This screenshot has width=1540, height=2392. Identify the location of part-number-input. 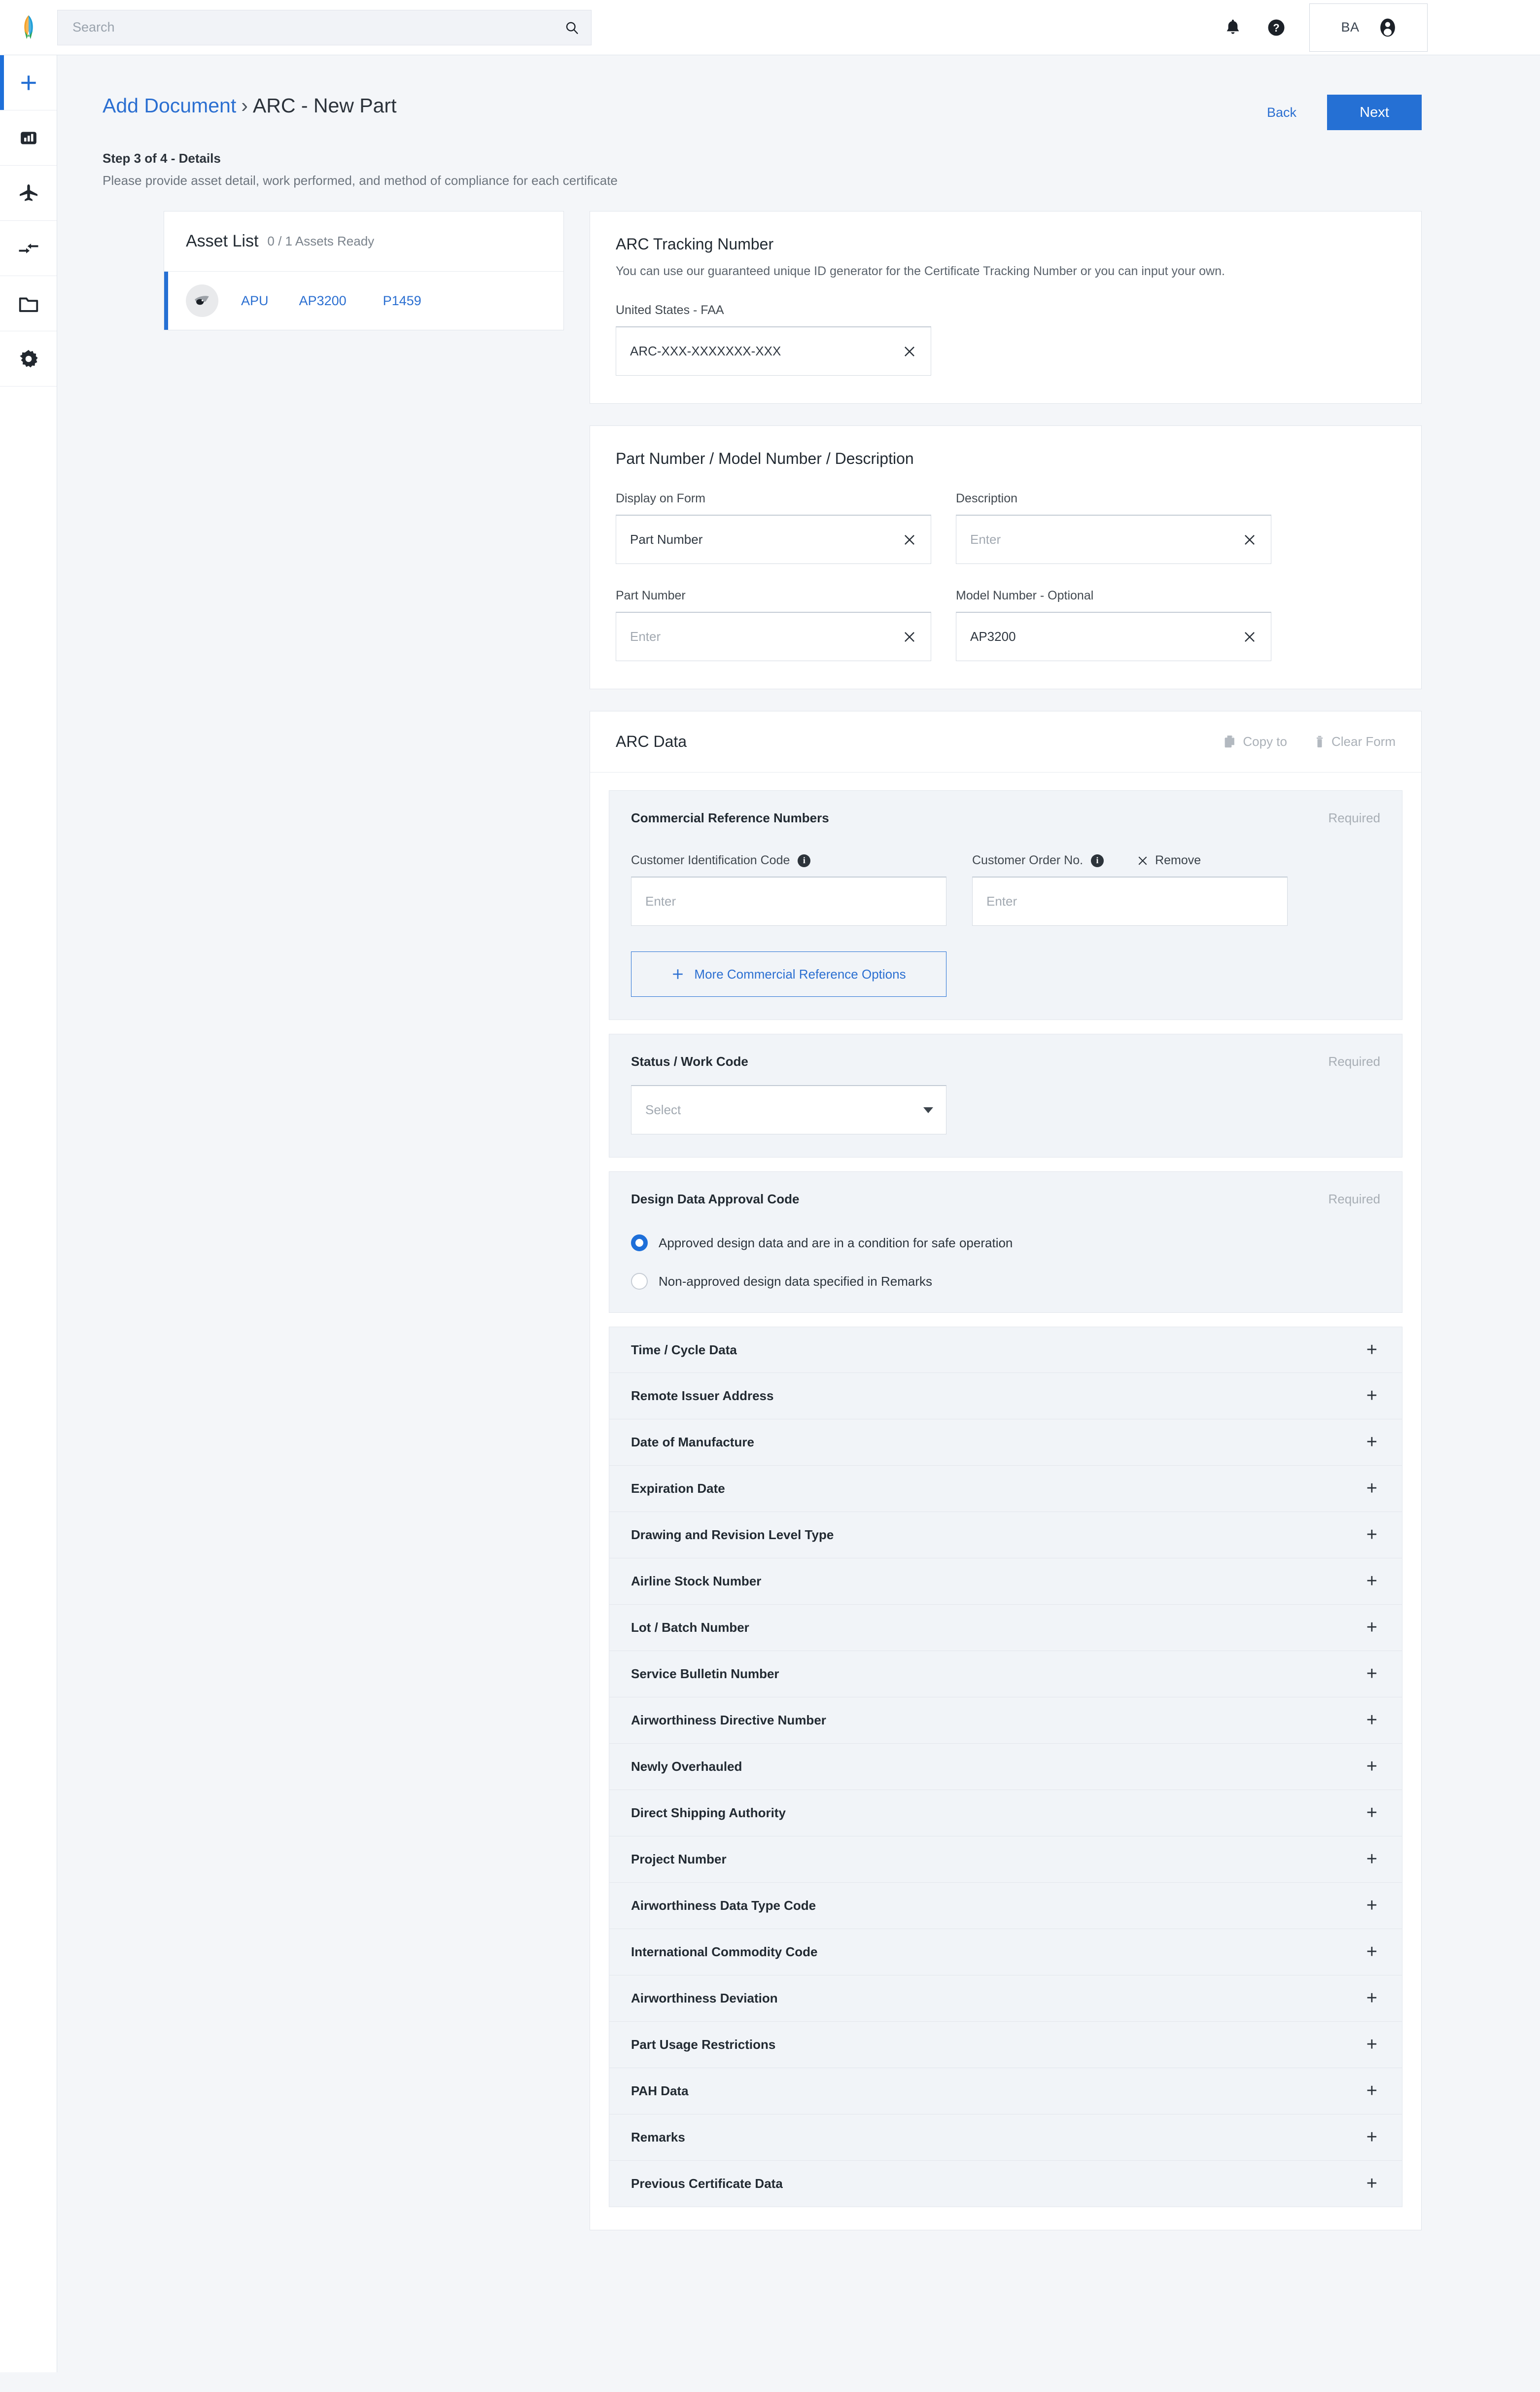
(765, 636).